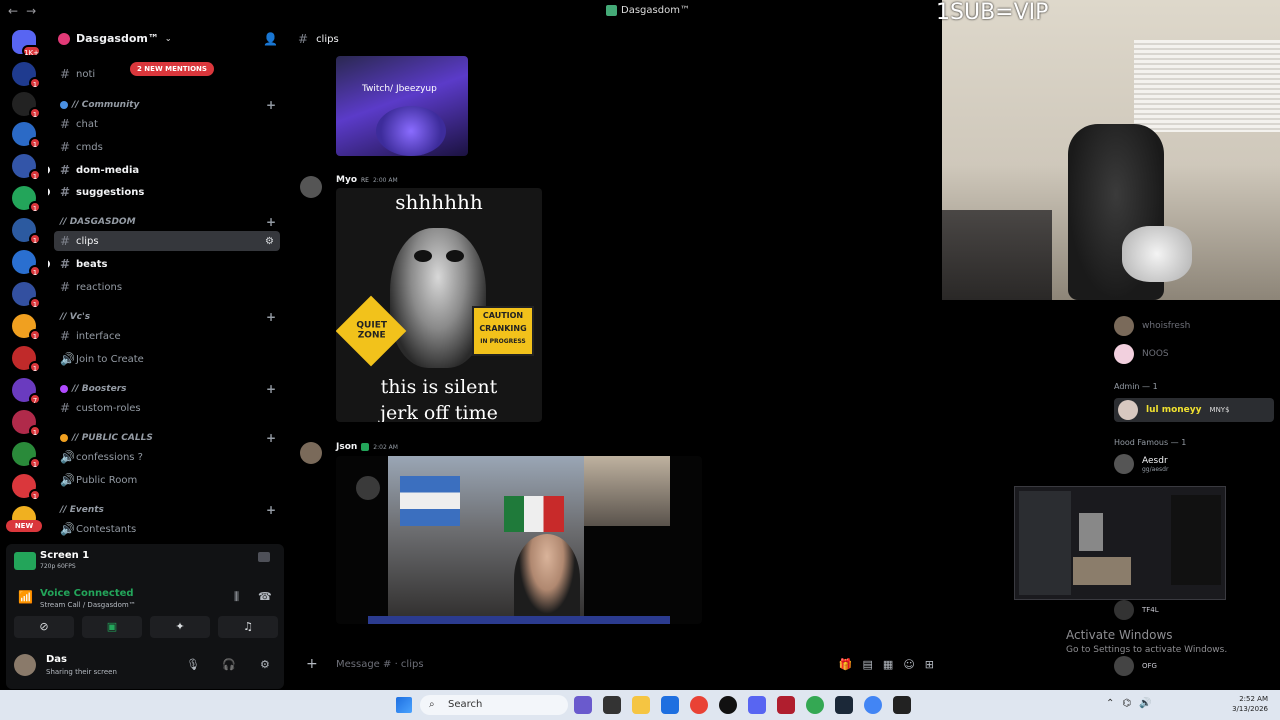  What do you see at coordinates (269, 241) in the screenshot?
I see `channel-settings-icon: ⚙` at bounding box center [269, 241].